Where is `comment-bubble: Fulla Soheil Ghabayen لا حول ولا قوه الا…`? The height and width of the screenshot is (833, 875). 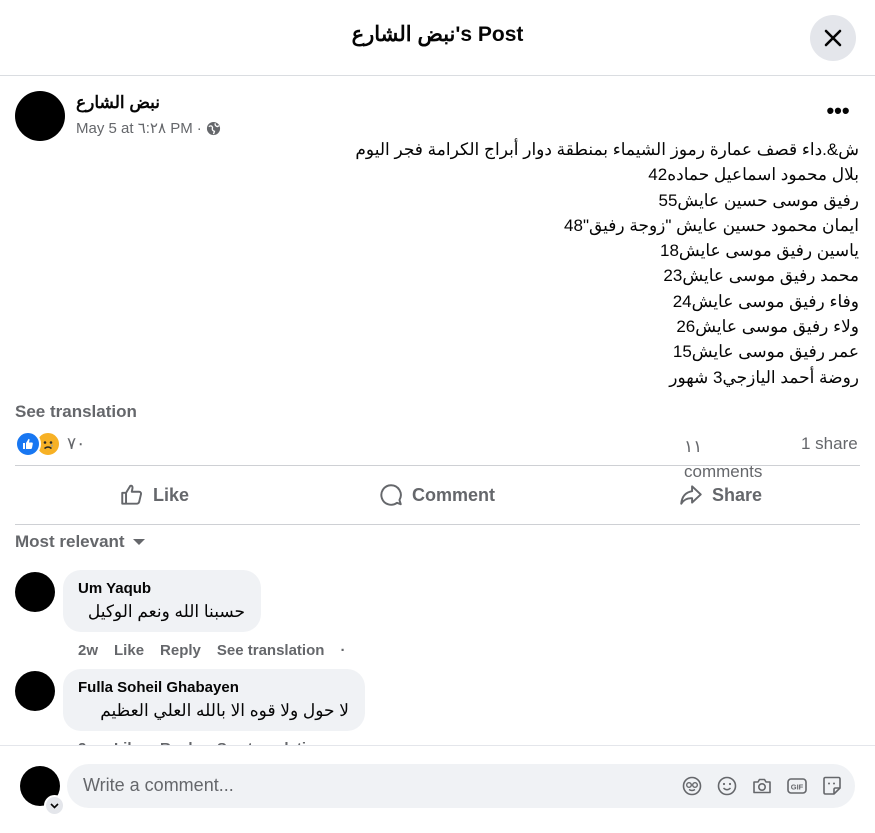 comment-bubble: Fulla Soheil Ghabayen لا حول ولا قوه الا… is located at coordinates (214, 700).